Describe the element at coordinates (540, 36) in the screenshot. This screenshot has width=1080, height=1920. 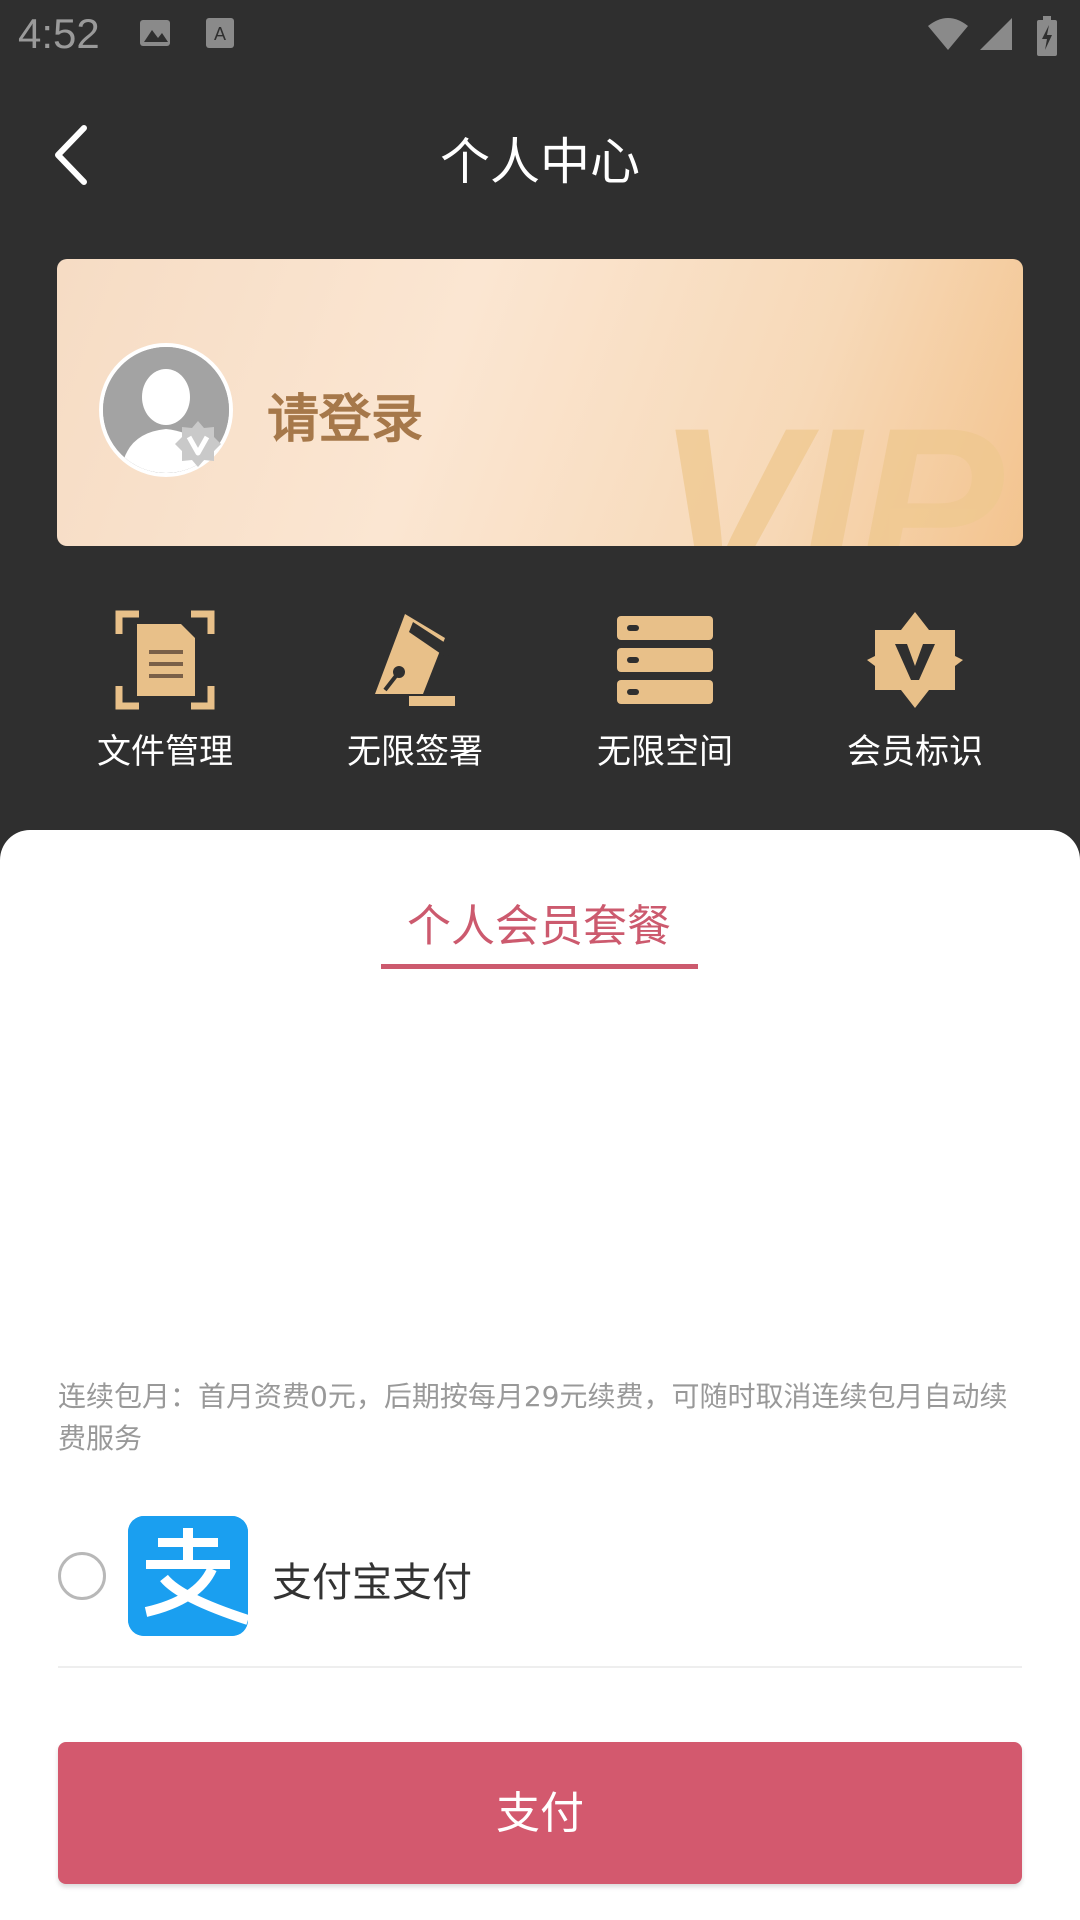
I see `status-bar: 4:52 A` at that location.